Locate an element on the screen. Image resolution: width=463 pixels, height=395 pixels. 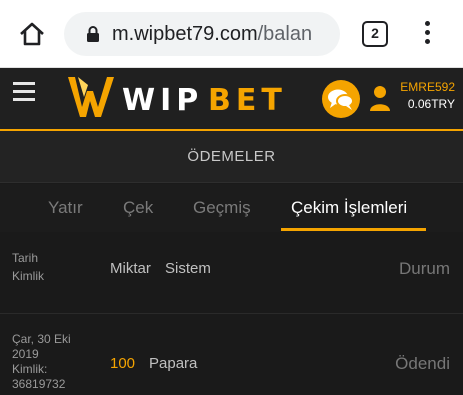
browser-menu-icon is located at coordinates (427, 34).